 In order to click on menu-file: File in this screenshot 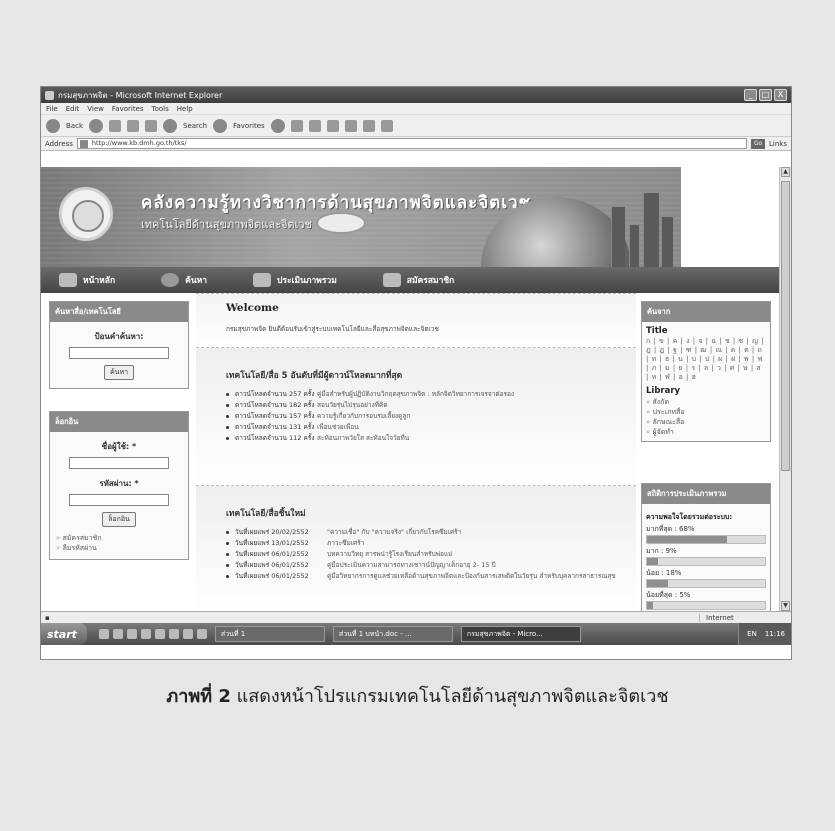, I will do `click(52, 109)`.